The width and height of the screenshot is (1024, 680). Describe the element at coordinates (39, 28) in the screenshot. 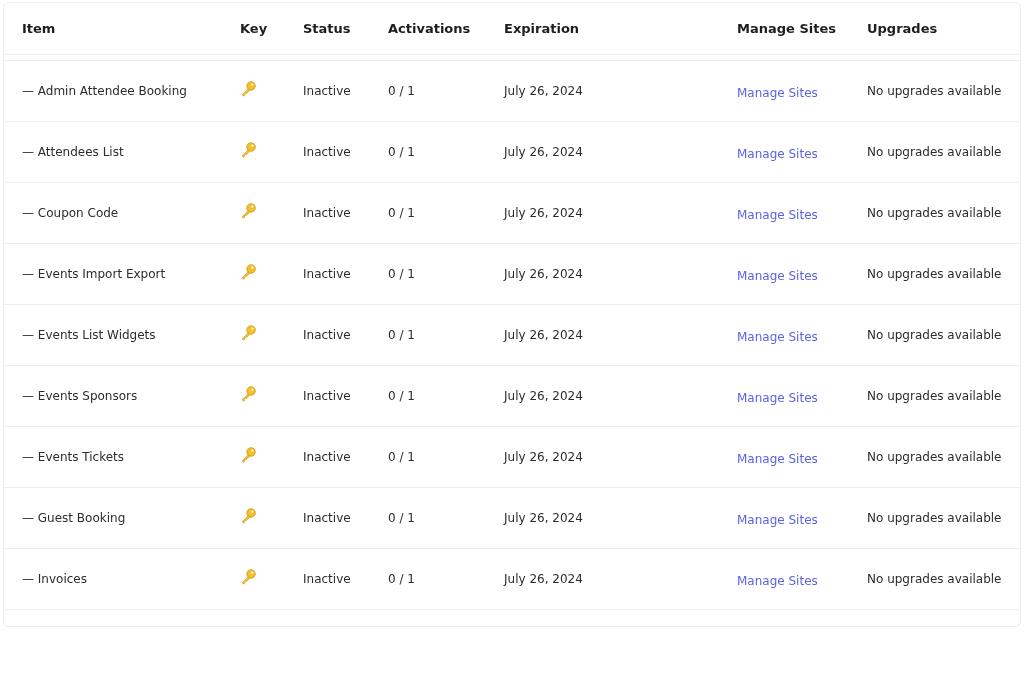

I see `column-header: Item` at that location.